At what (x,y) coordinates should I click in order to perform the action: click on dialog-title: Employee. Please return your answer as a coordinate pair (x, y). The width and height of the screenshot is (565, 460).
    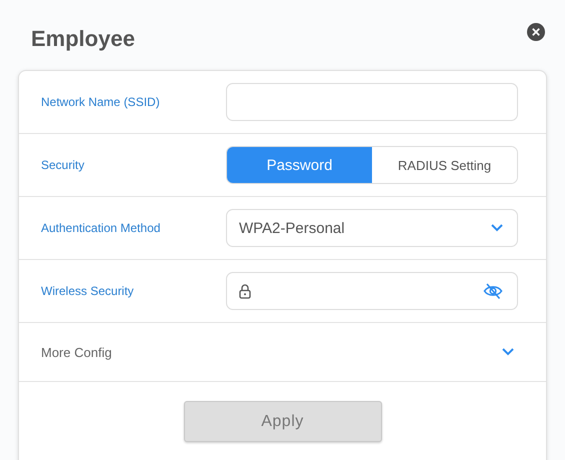
    Looking at the image, I should click on (83, 39).